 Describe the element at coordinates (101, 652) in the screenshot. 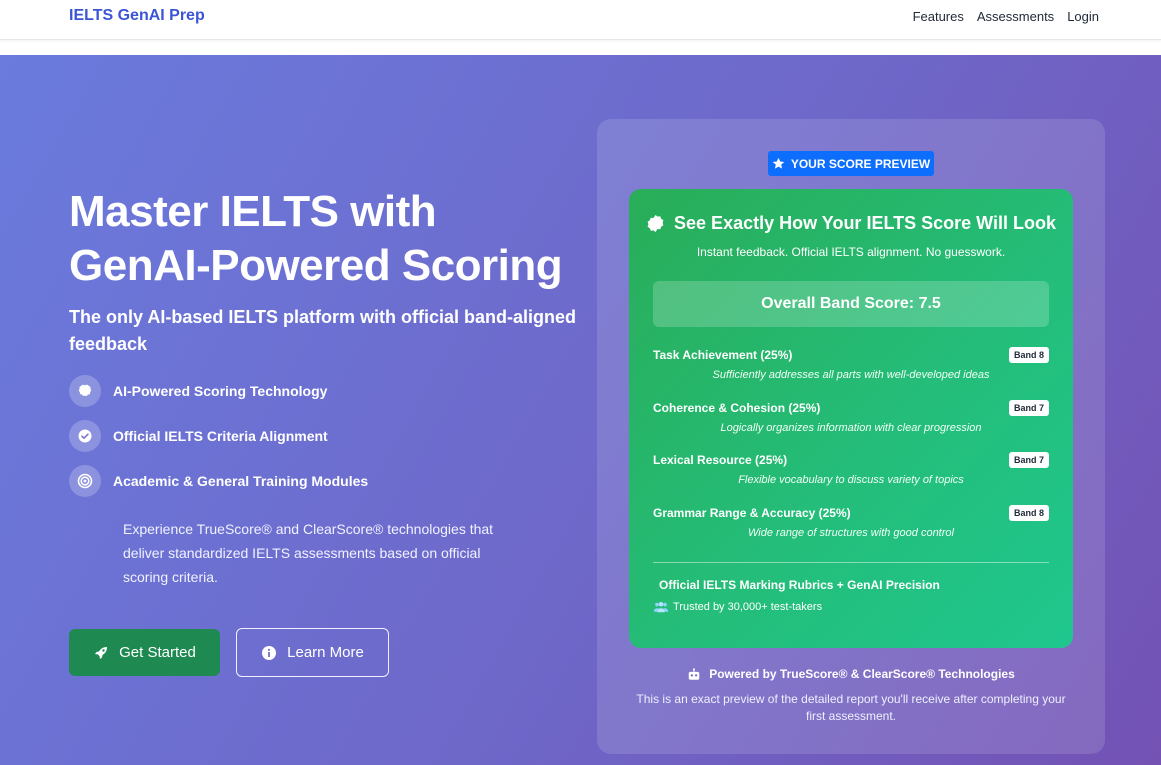

I see `rocket-icon` at that location.